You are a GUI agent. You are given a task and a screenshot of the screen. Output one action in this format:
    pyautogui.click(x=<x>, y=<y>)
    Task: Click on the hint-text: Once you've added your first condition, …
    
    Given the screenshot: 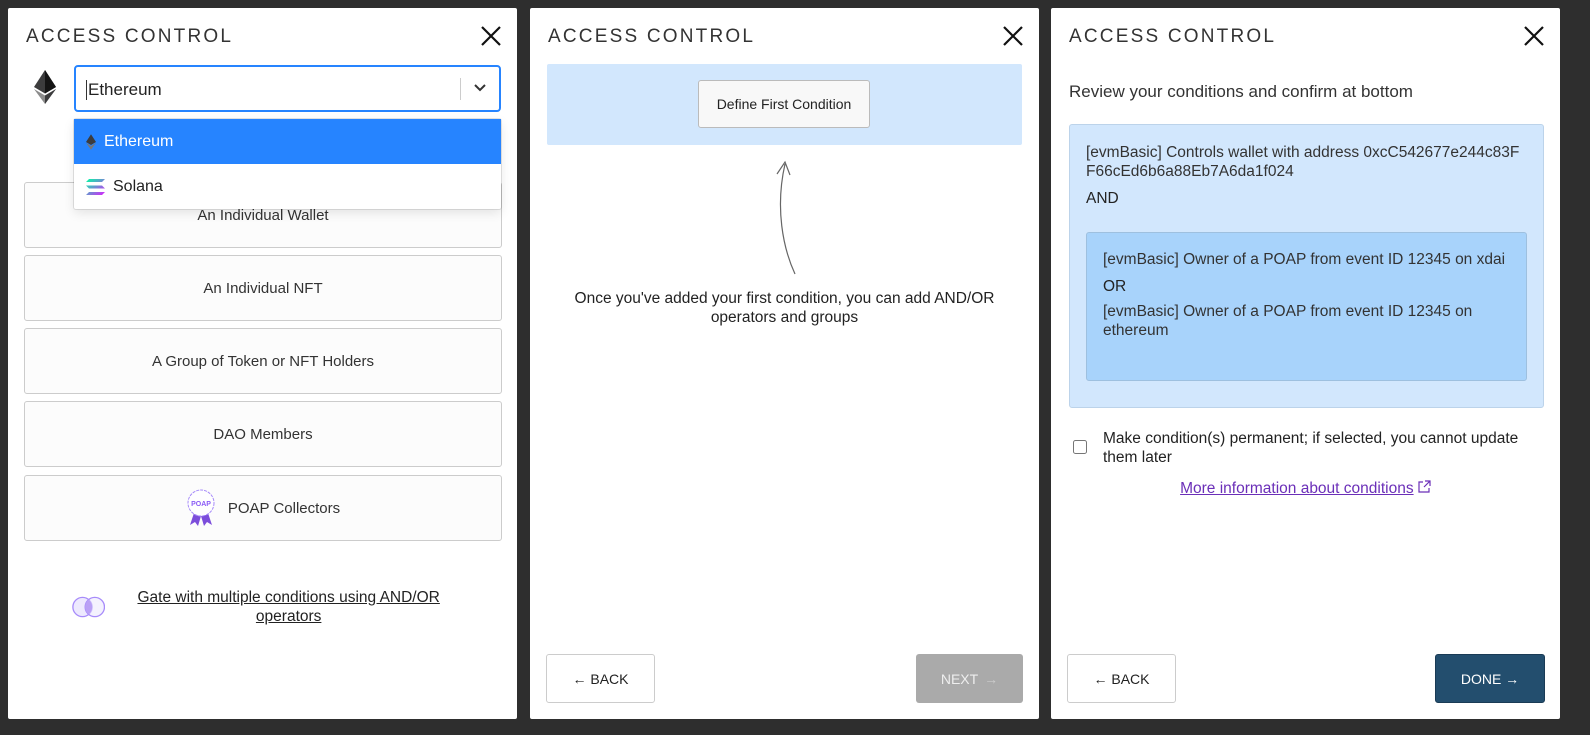 What is the action you would take?
    pyautogui.click(x=784, y=308)
    